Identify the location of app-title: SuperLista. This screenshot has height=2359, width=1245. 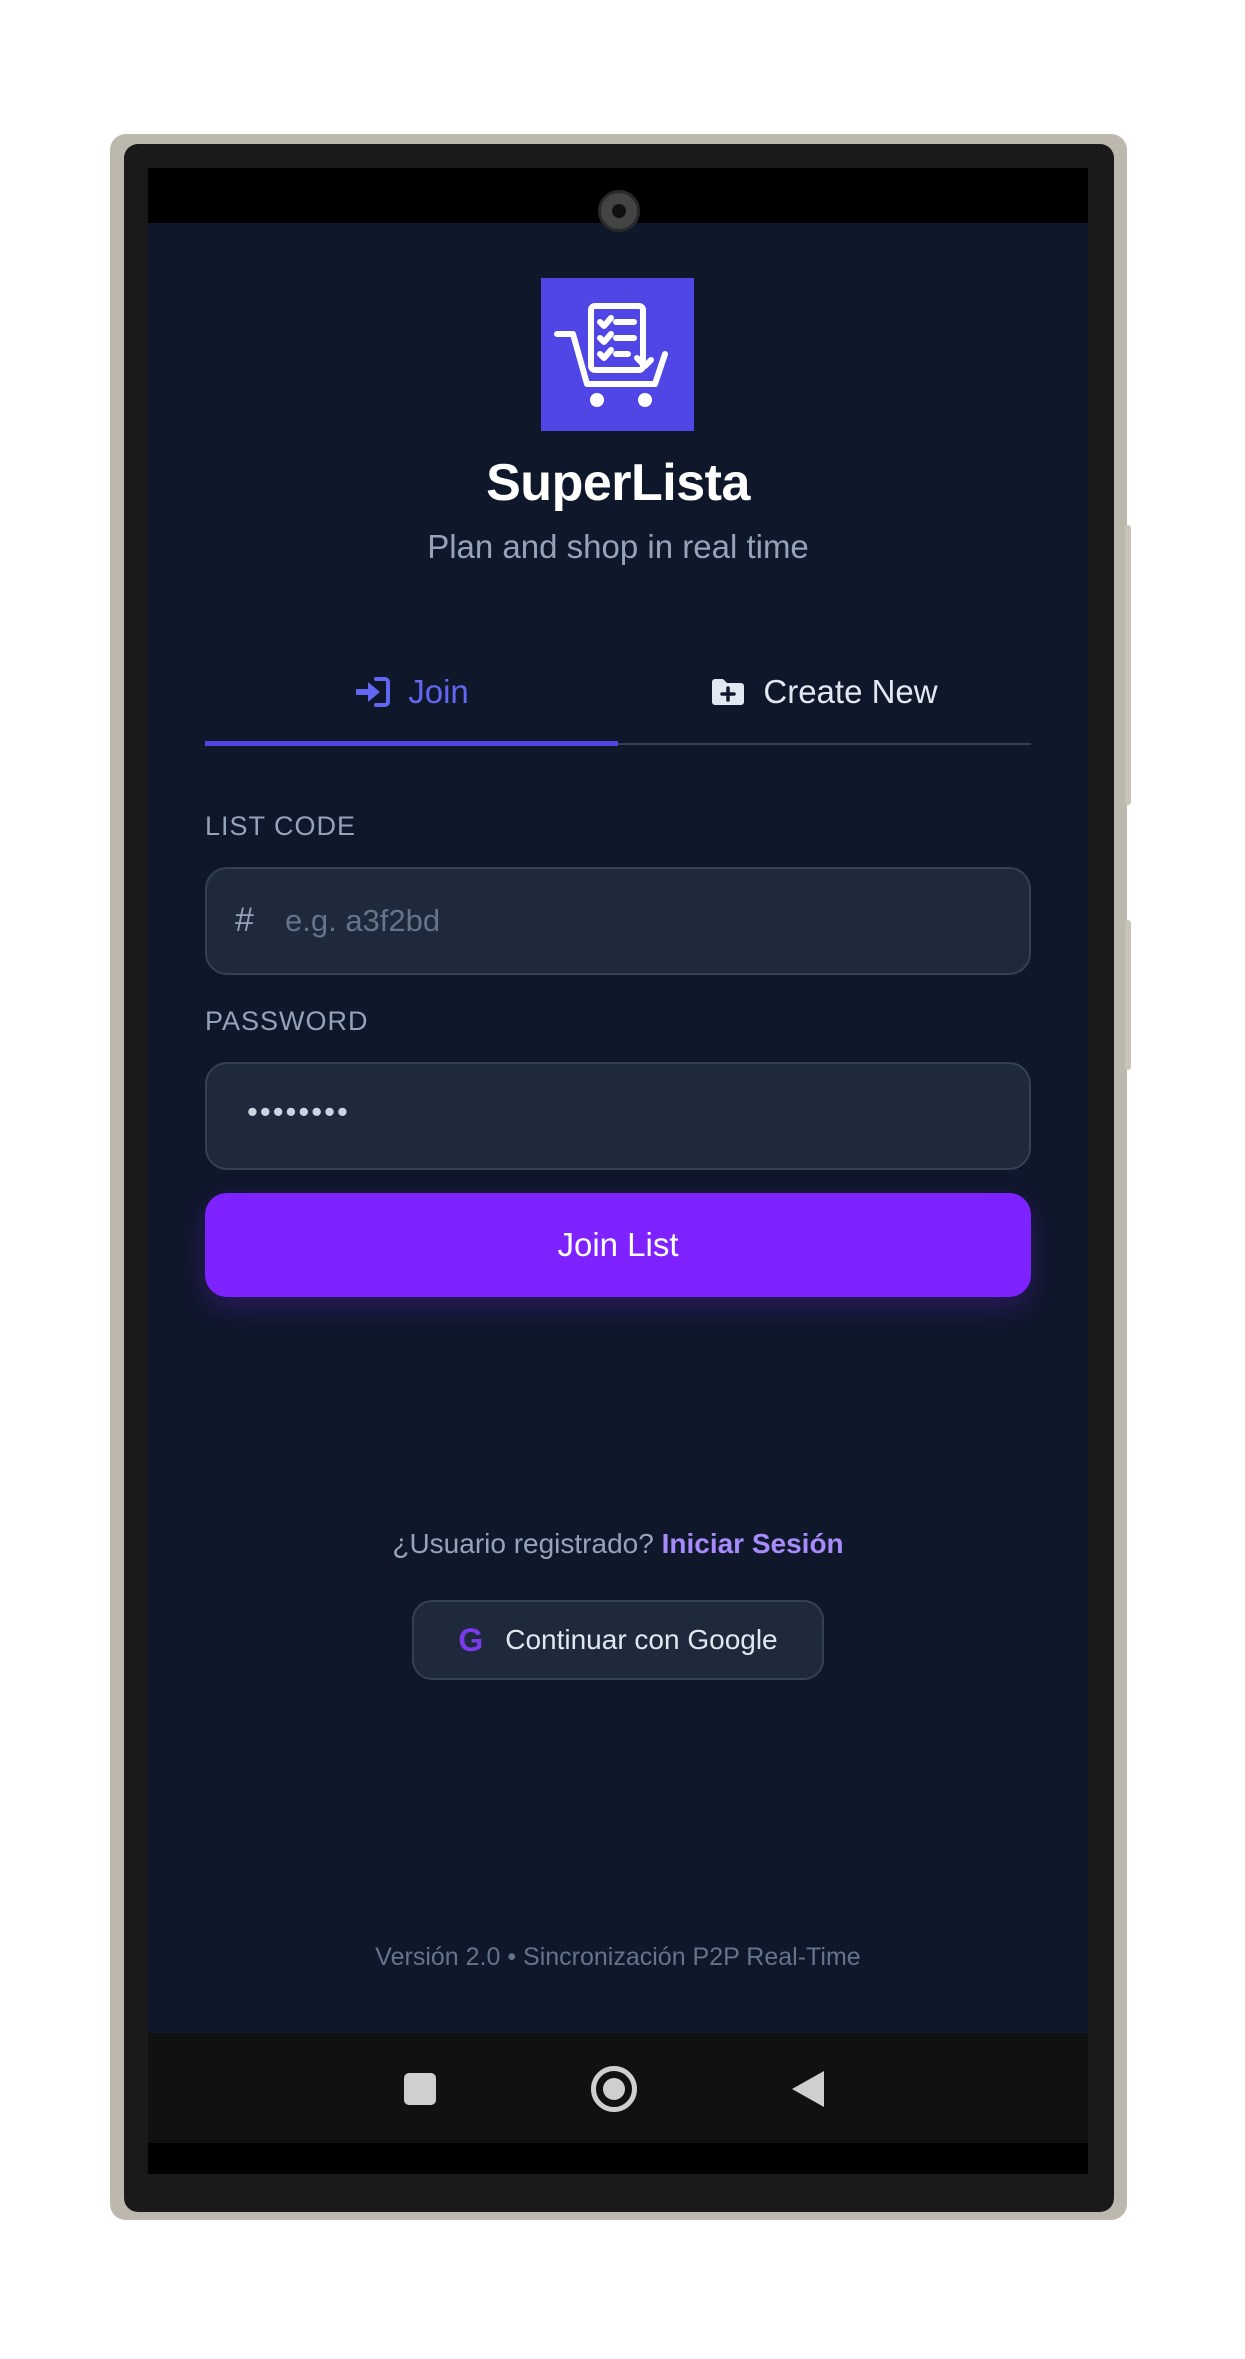
(618, 483).